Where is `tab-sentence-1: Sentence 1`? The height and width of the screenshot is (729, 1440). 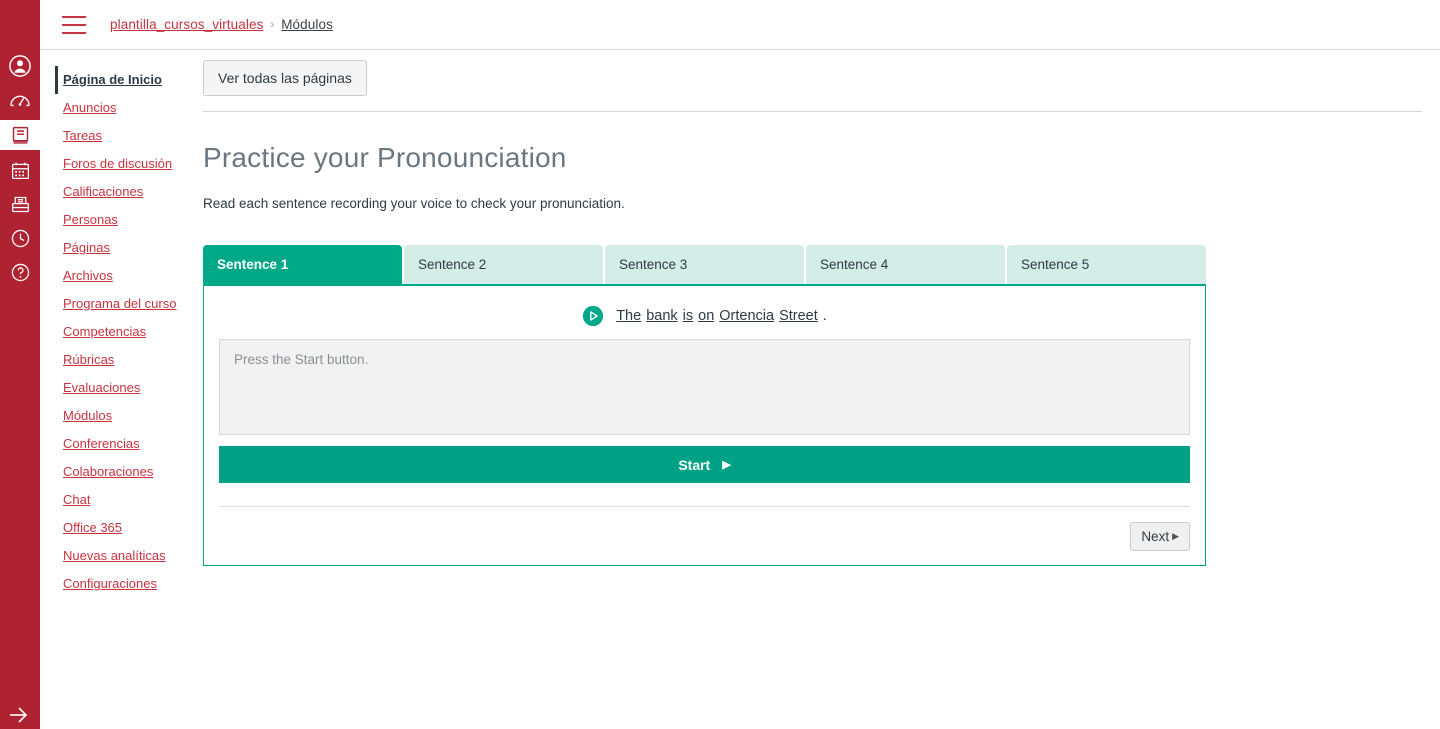
tab-sentence-1: Sentence 1 is located at coordinates (302, 264).